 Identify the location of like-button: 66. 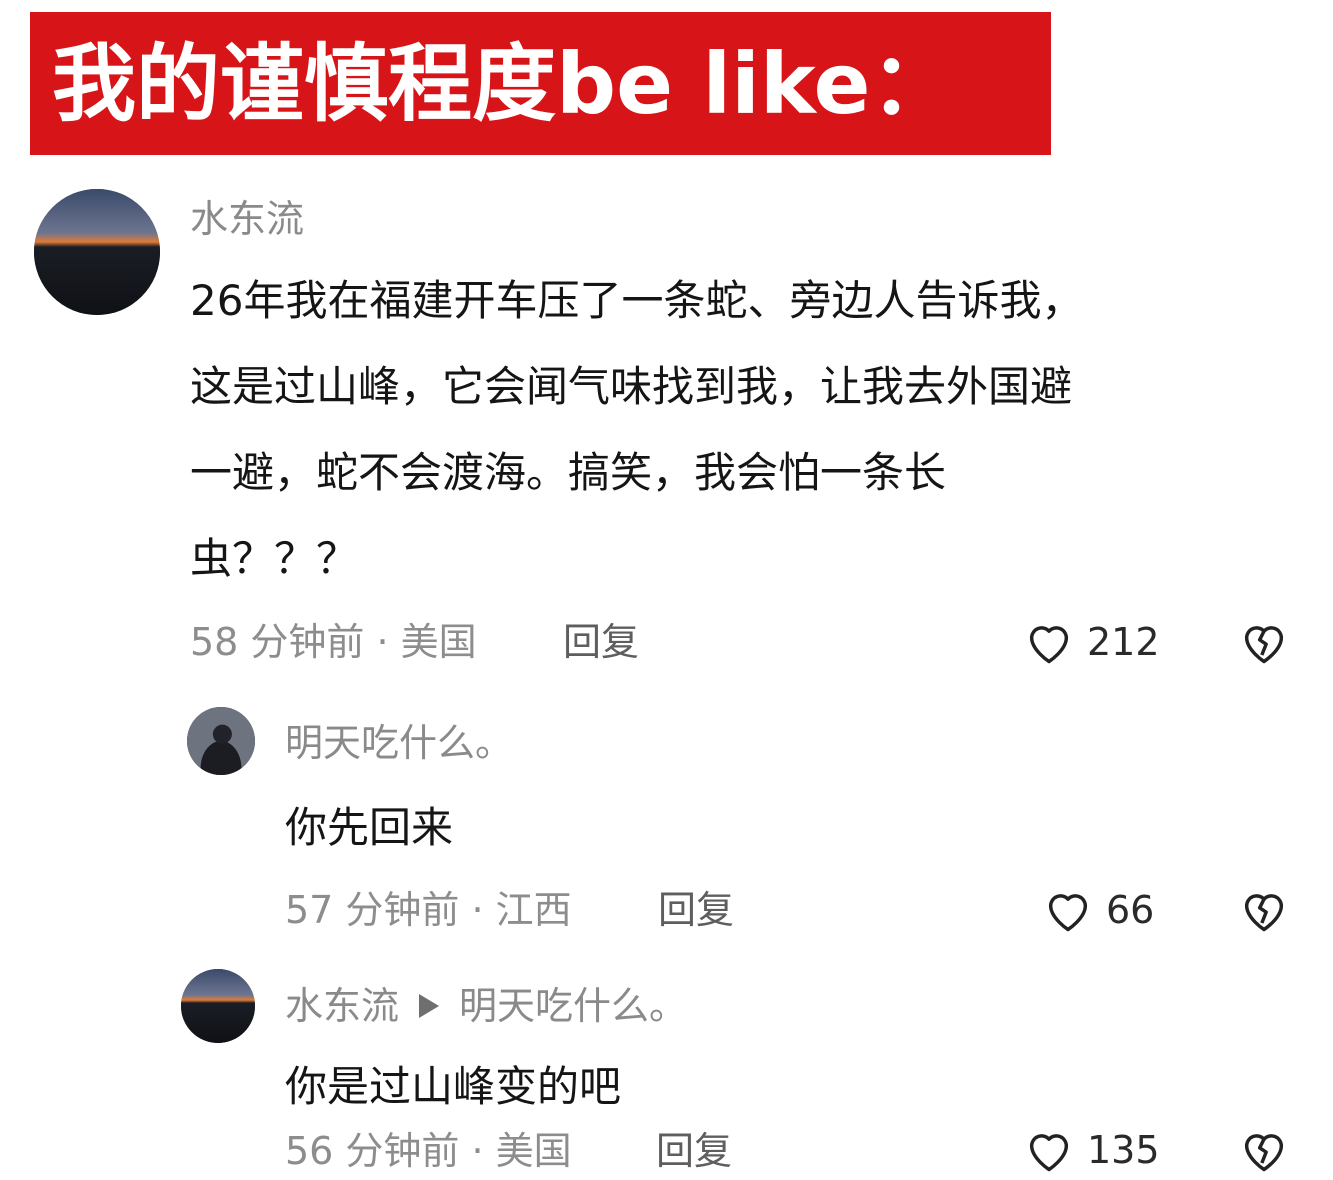
(1098, 910).